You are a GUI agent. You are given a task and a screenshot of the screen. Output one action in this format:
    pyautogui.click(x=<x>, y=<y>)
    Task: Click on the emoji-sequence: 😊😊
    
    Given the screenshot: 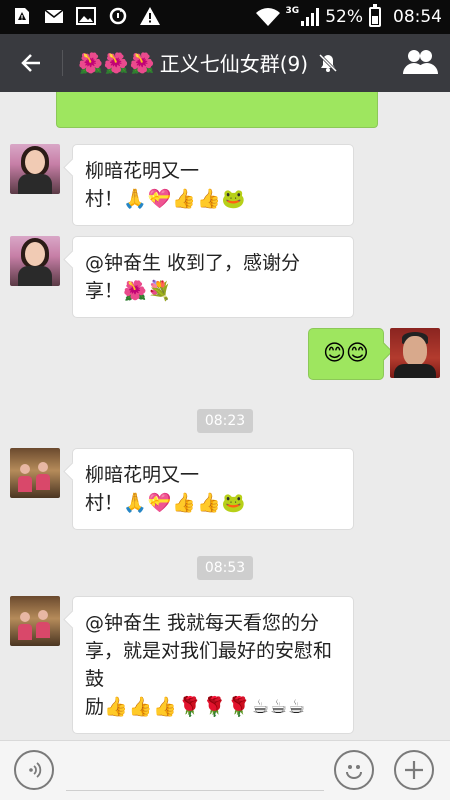 What is the action you would take?
    pyautogui.click(x=346, y=353)
    